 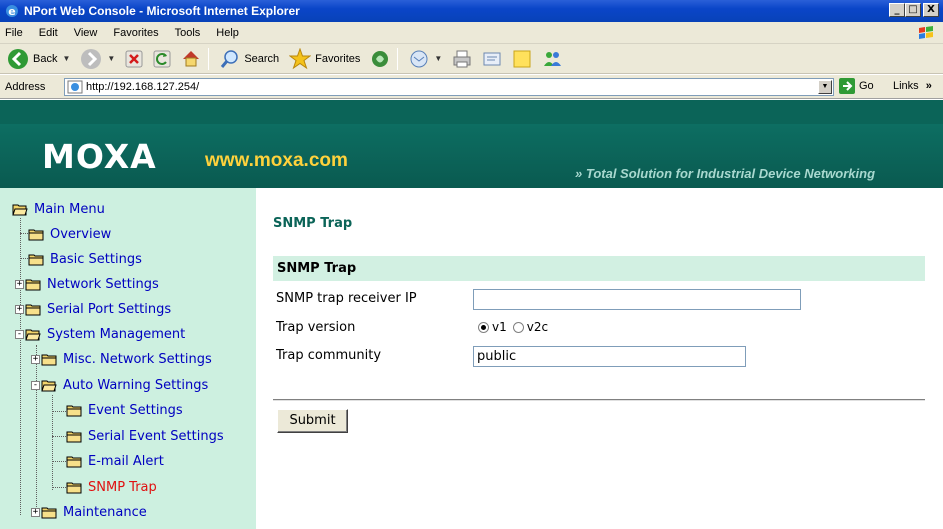 What do you see at coordinates (227, 33) in the screenshot?
I see `menu-help: Help` at bounding box center [227, 33].